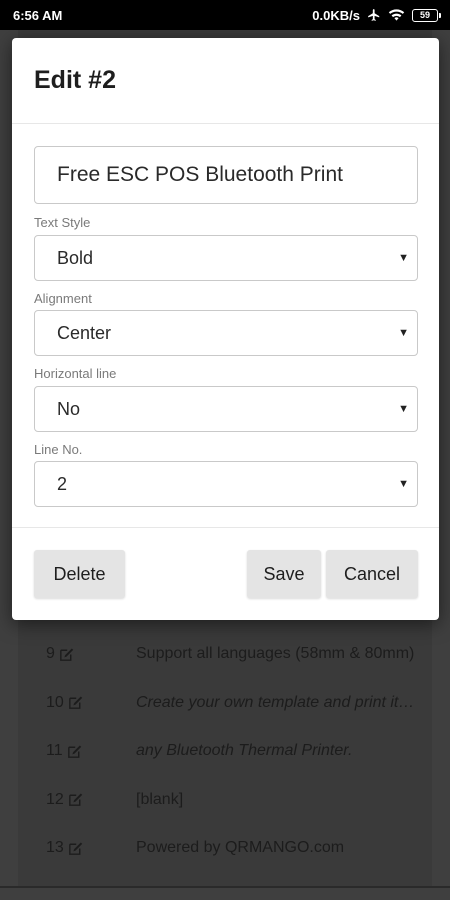 The image size is (450, 900). Describe the element at coordinates (84, 332) in the screenshot. I see `alignment-value: Center` at that location.